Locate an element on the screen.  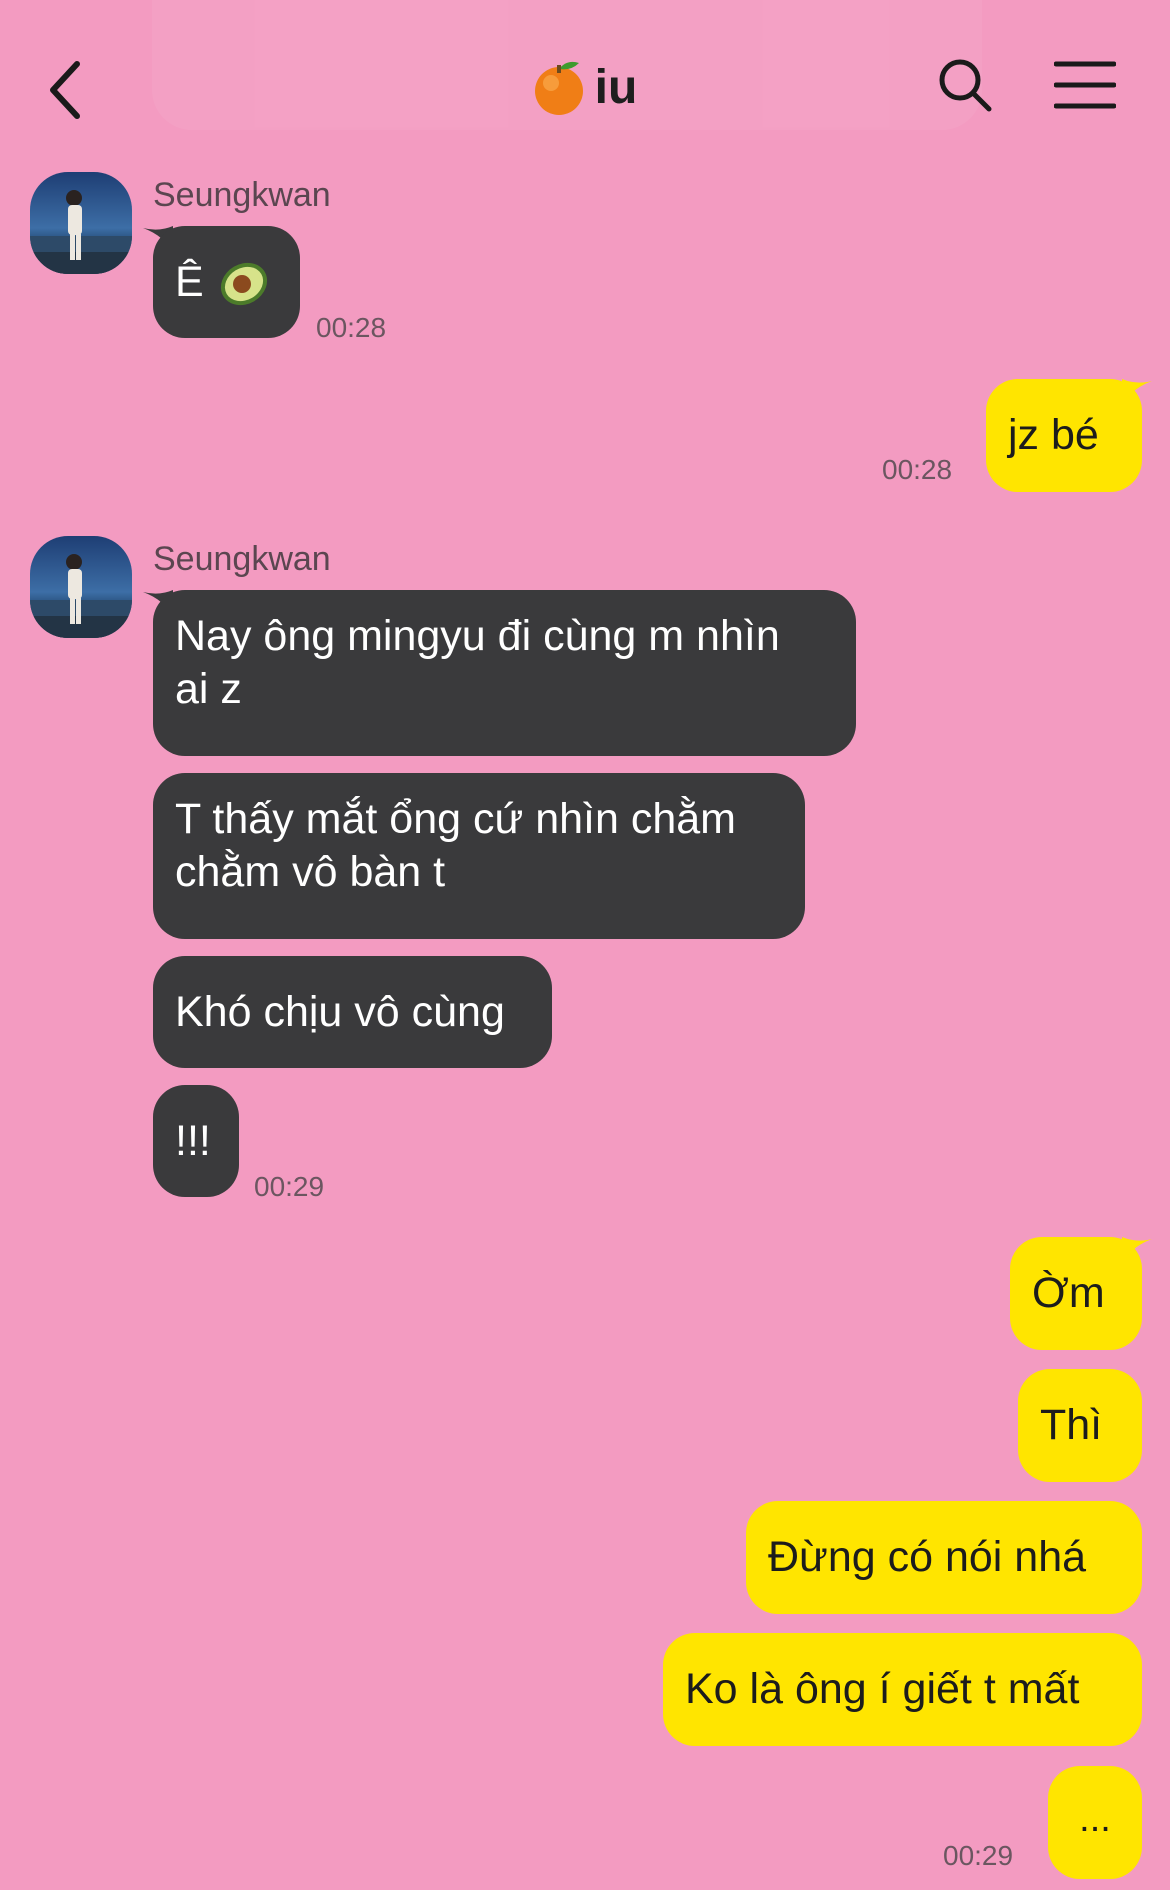
chat-header: iu is located at coordinates (585, 87).